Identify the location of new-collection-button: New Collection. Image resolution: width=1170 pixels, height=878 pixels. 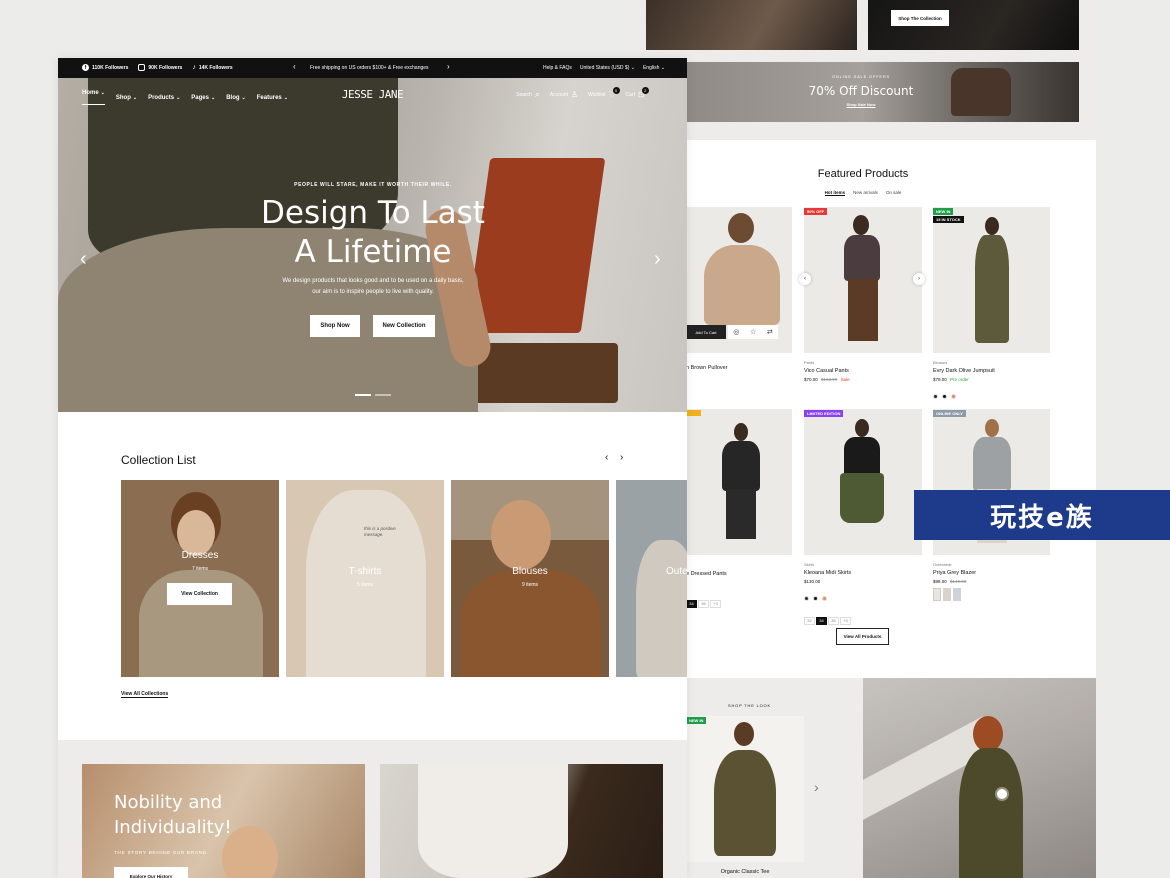
(404, 326).